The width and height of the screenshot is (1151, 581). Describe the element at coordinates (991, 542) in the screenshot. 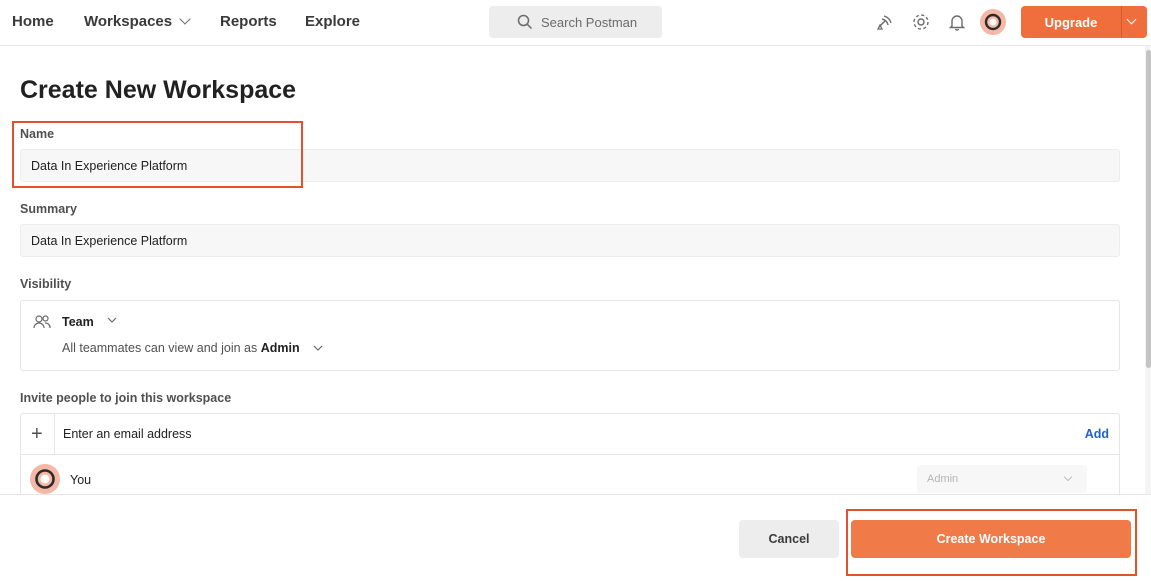

I see `create-highlight-box` at that location.